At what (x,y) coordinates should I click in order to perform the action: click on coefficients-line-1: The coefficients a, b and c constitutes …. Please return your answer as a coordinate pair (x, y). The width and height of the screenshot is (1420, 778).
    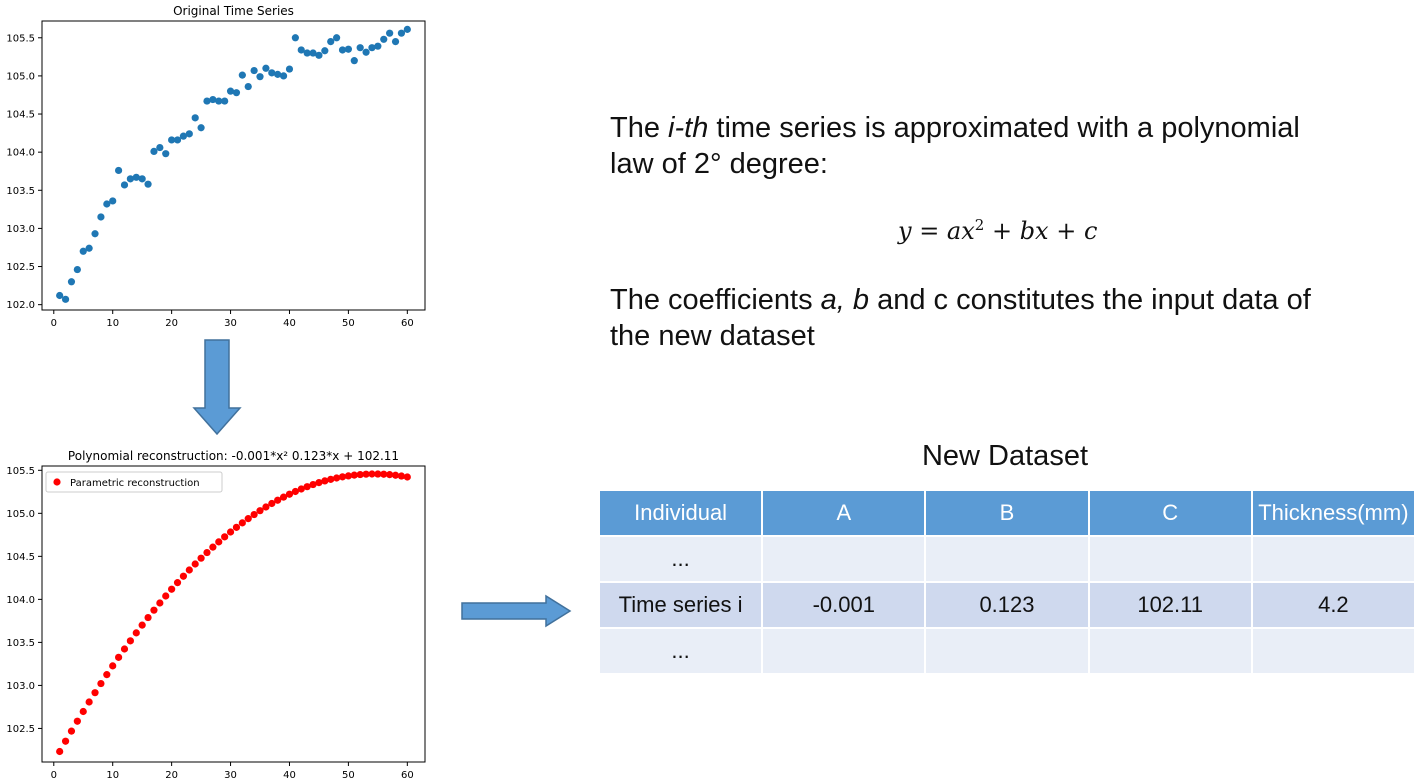
    Looking at the image, I should click on (960, 300).